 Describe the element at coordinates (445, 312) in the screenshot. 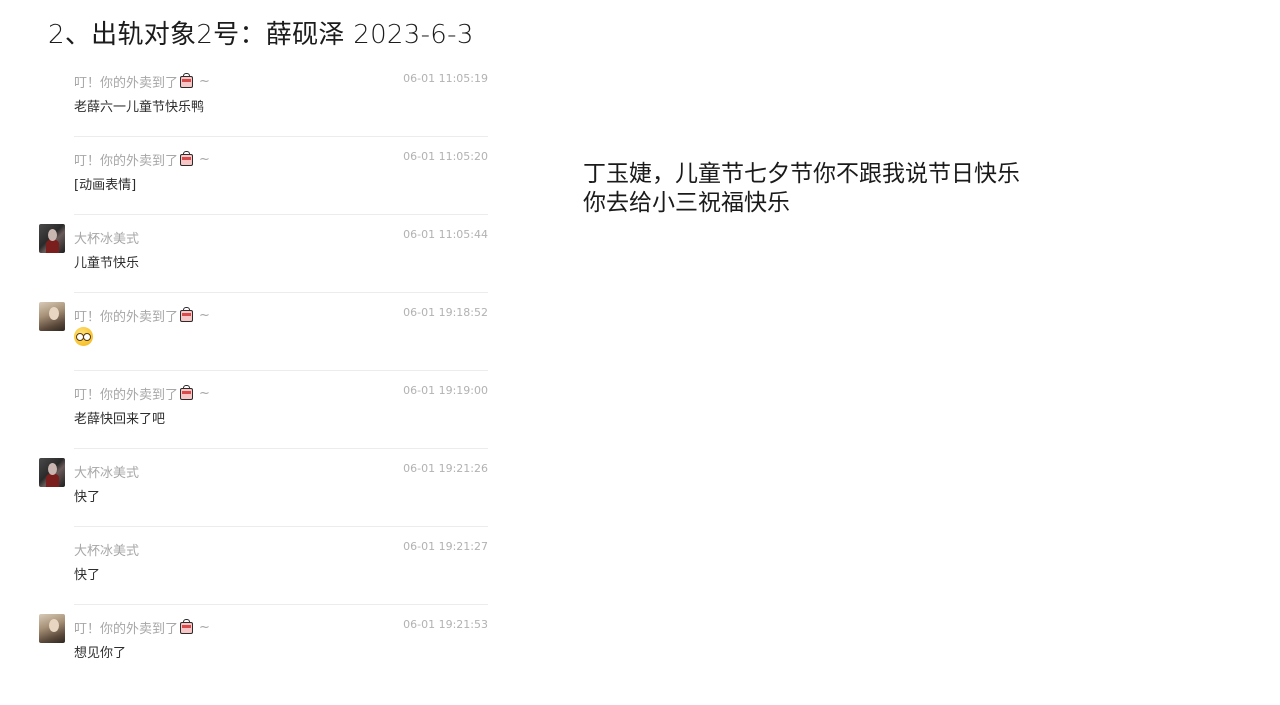

I see `message-timestamp: 06-01 19:18:52` at that location.